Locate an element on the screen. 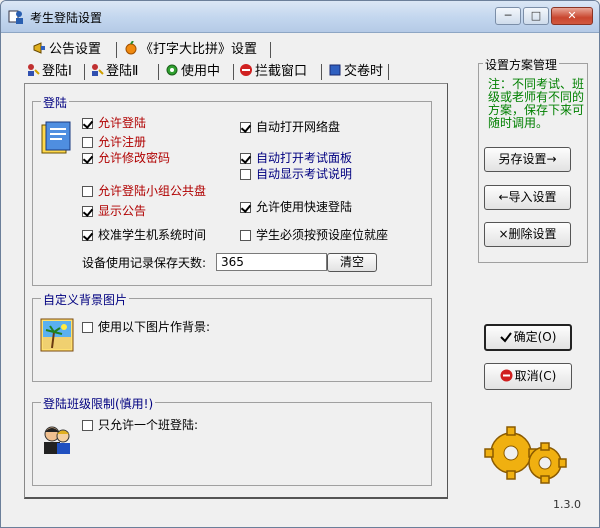 Image resolution: width=600 pixels, height=528 pixels. tab-login-2: 登陆Ⅱ is located at coordinates (114, 72).